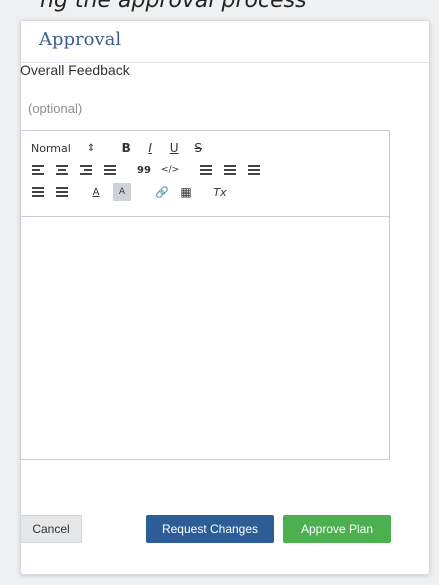 Image resolution: width=439 pixels, height=585 pixels. I want to click on align-justify-icon, so click(110, 170).